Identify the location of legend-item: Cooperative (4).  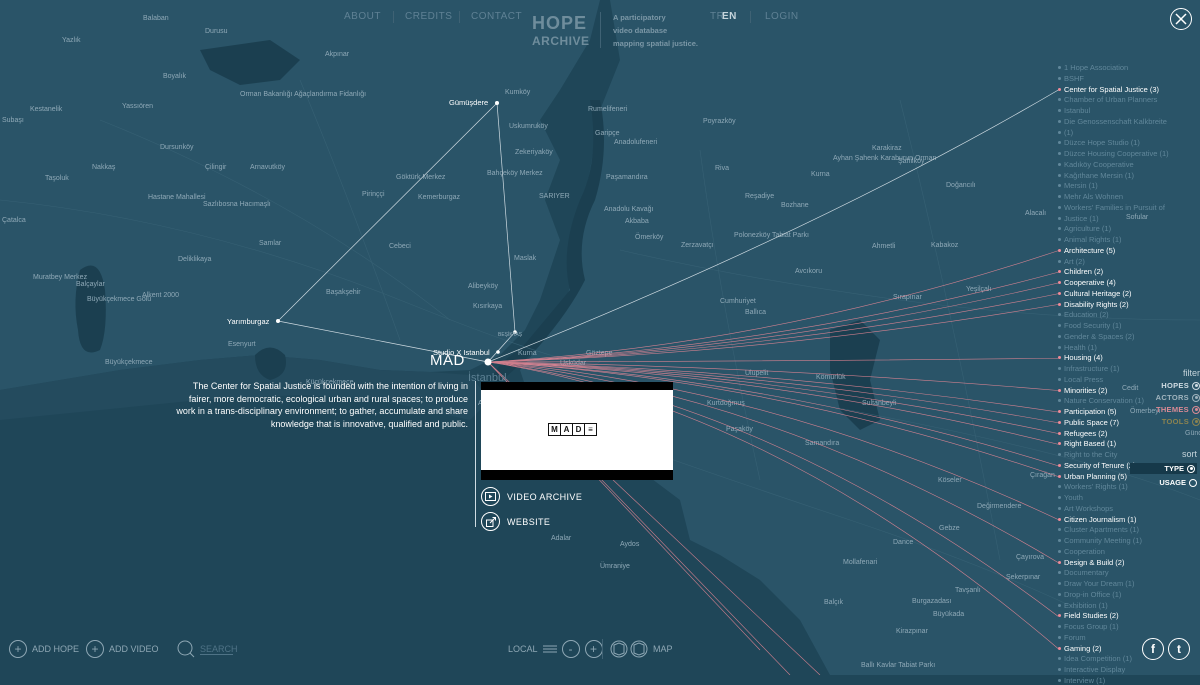
(1087, 282).